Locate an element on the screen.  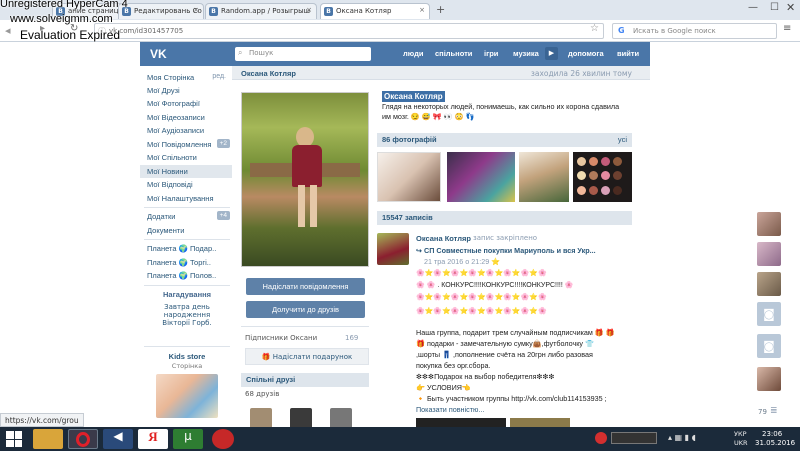
windows-start-icon is located at coordinates (14, 439).